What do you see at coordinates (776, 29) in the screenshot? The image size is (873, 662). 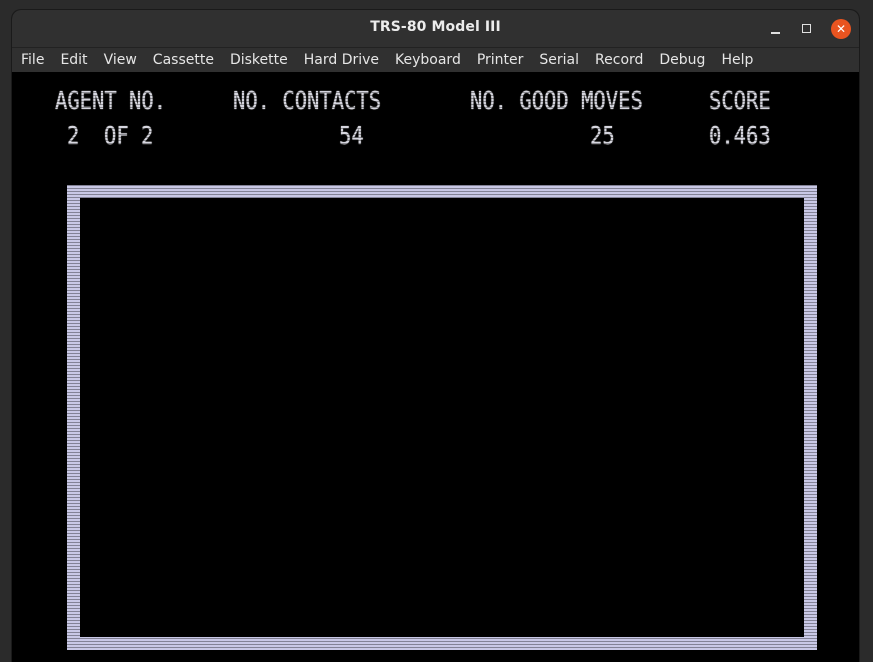 I see `minimize-button` at bounding box center [776, 29].